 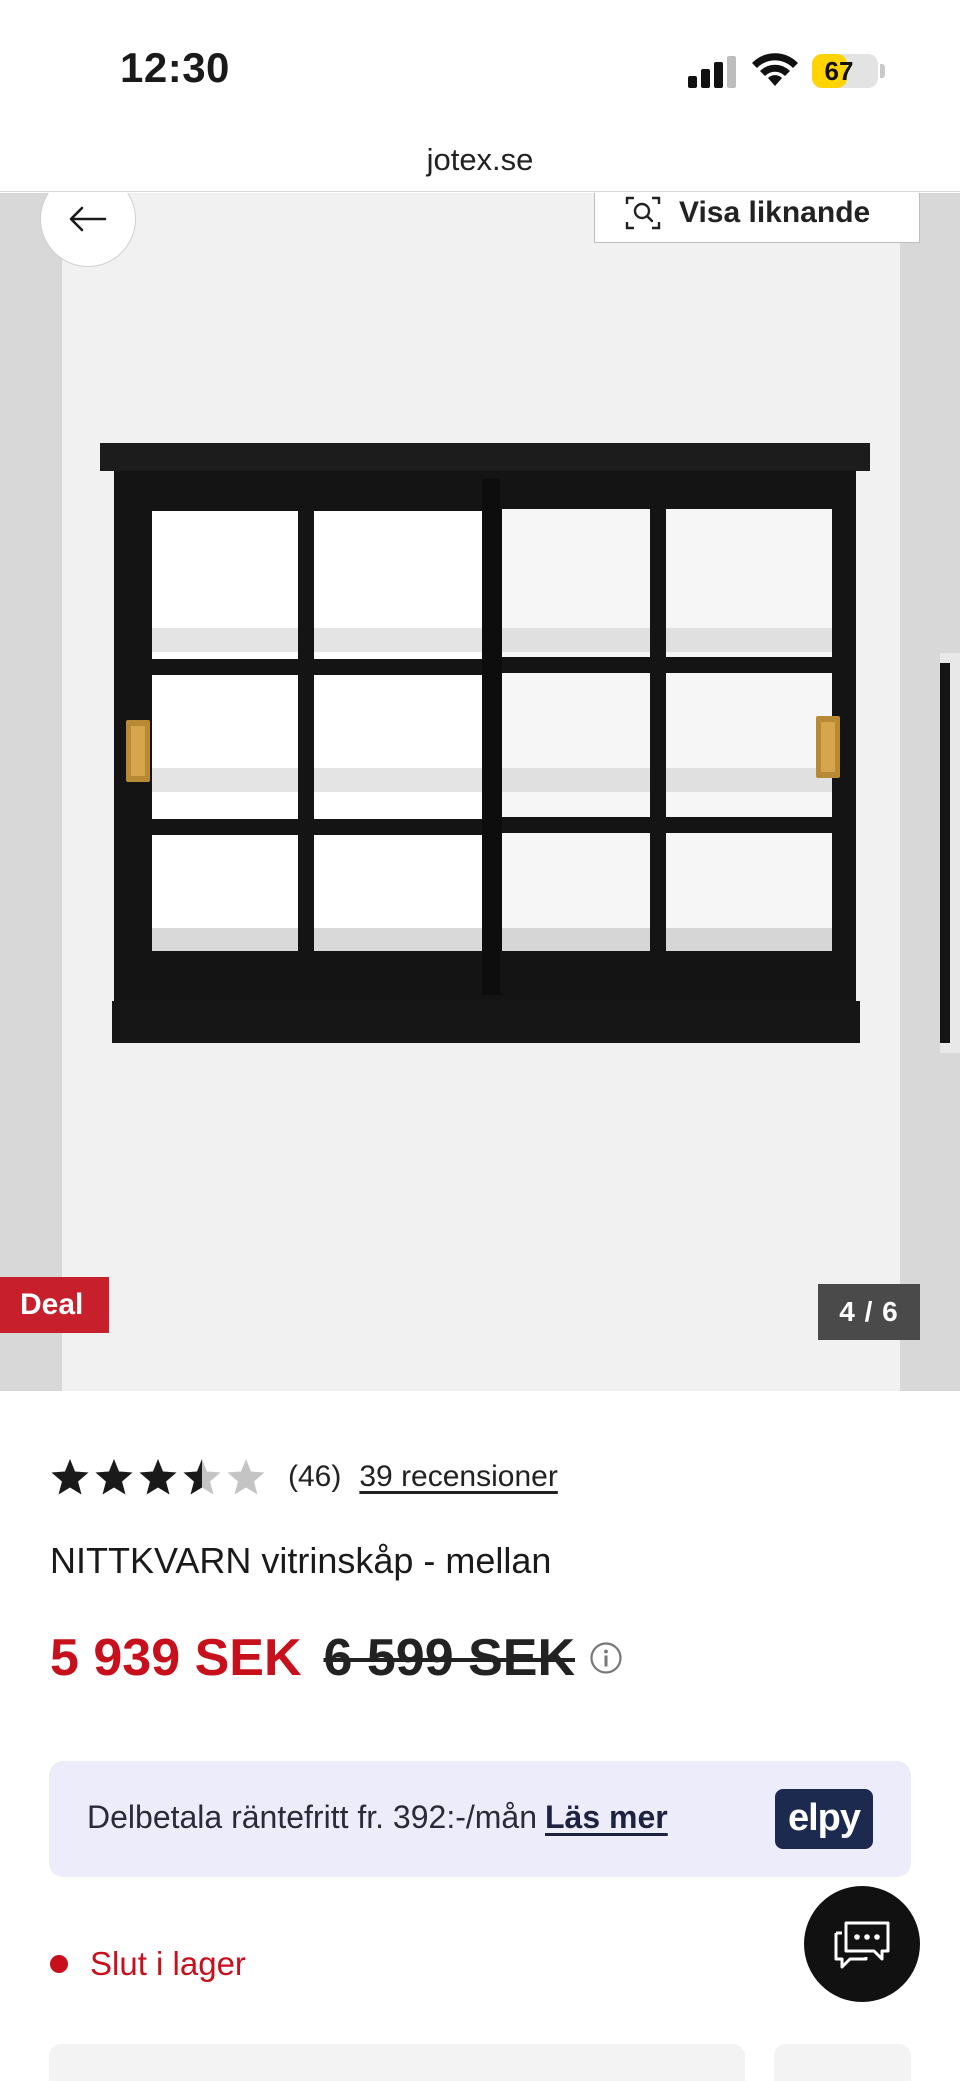 I want to click on product-title: NITTKVARN vitrinskåp - mellan, so click(x=301, y=1560).